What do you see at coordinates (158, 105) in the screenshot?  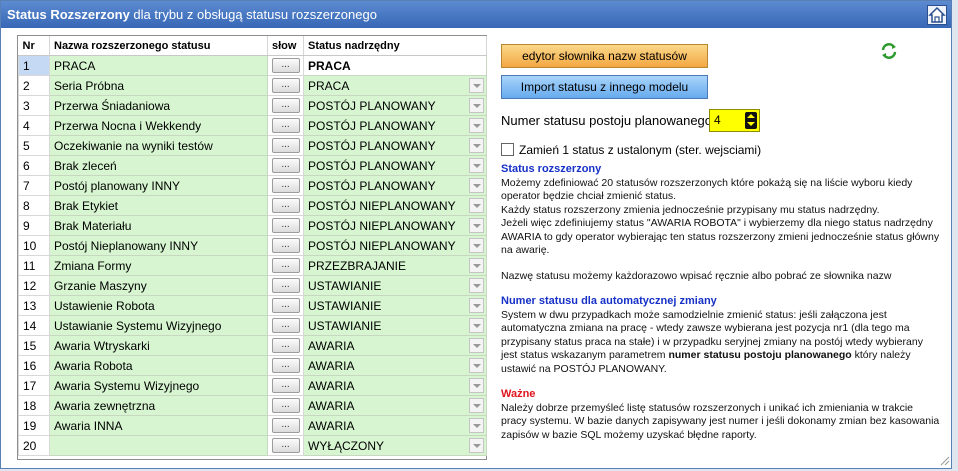 I see `status-name-cell: Przerwa Śniadaniowa` at bounding box center [158, 105].